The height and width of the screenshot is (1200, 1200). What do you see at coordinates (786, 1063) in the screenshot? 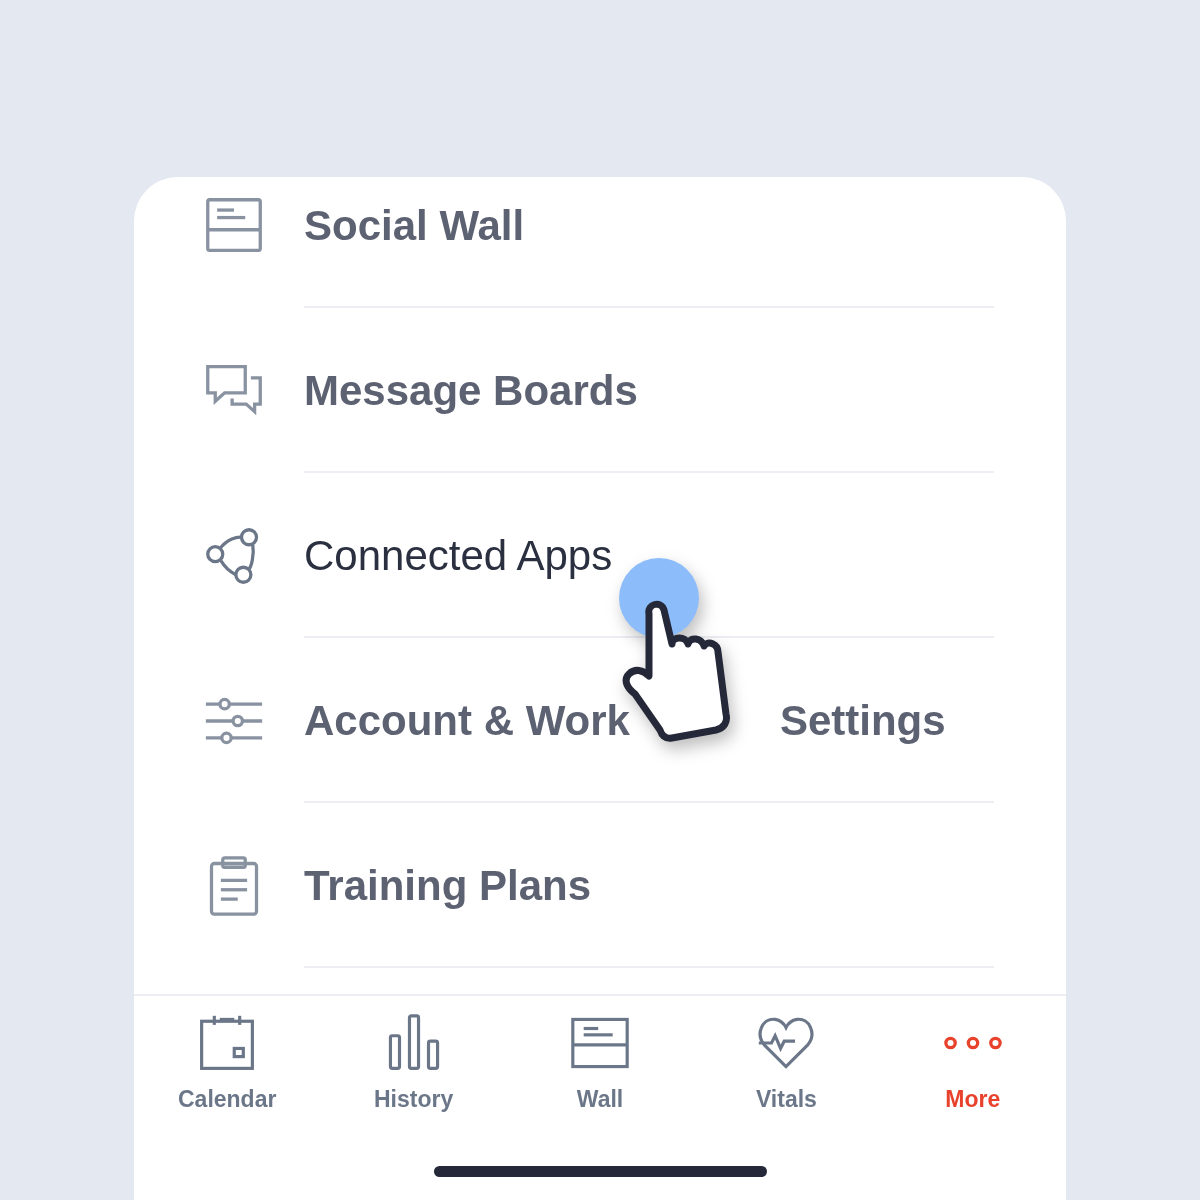
I see `tab: Vitals` at bounding box center [786, 1063].